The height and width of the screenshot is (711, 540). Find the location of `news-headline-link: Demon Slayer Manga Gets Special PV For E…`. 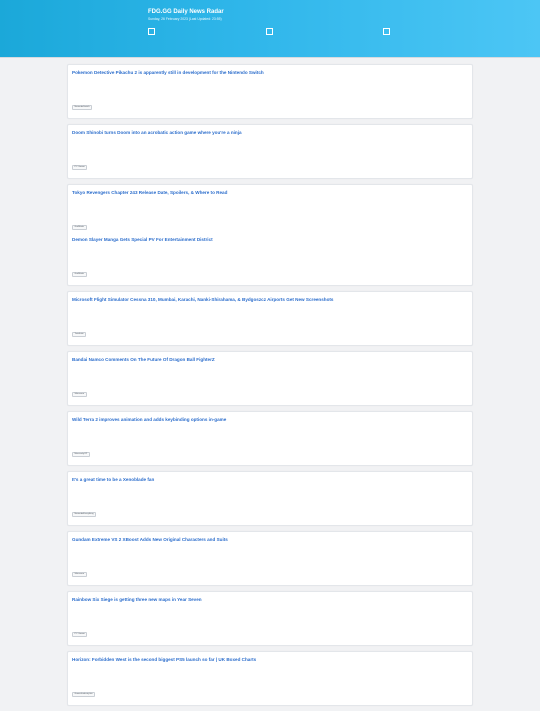

news-headline-link: Demon Slayer Manga Gets Special PV For E… is located at coordinates (270, 239).